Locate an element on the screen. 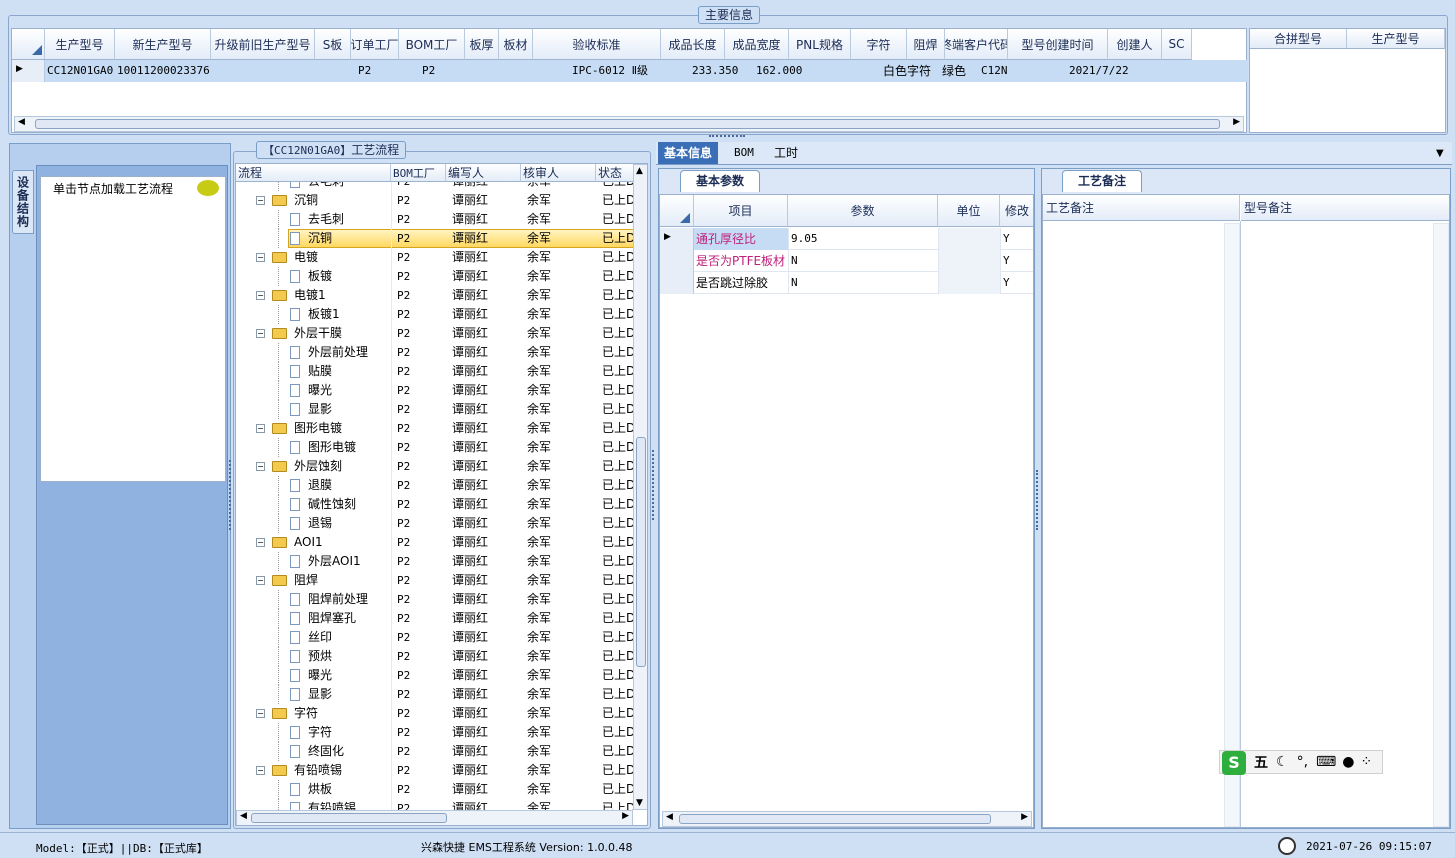  flow-col-header: BOM工厂 is located at coordinates (418, 173).